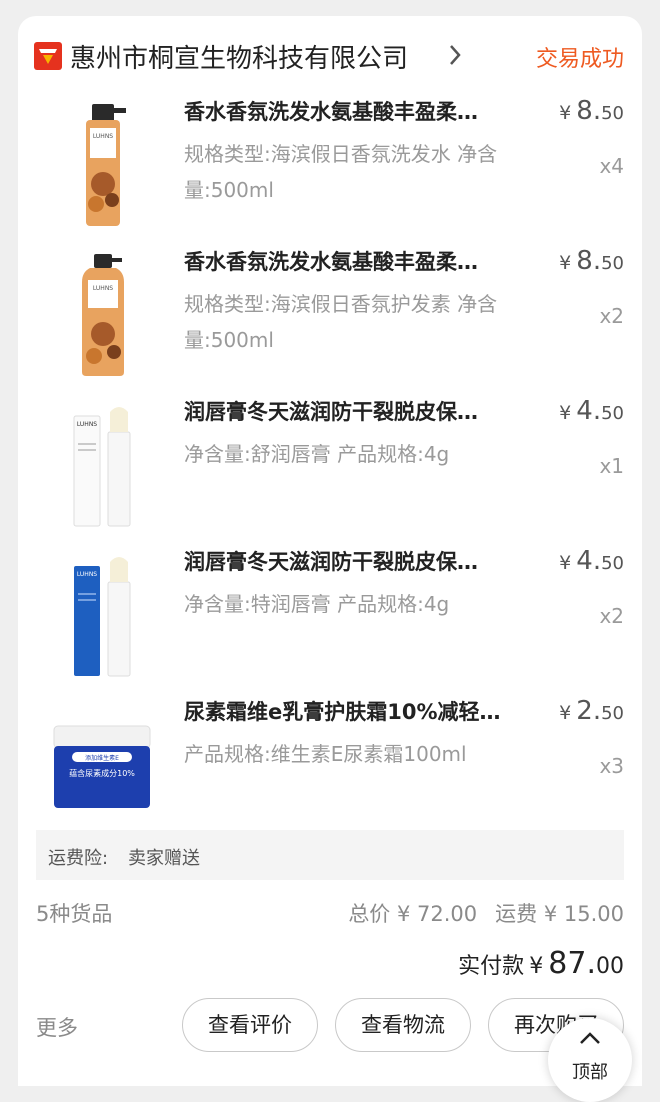 Image resolution: width=660 pixels, height=1102 pixels. I want to click on order-header: 惠州市桐宣生物科技有限公司 交易成功, so click(330, 56).